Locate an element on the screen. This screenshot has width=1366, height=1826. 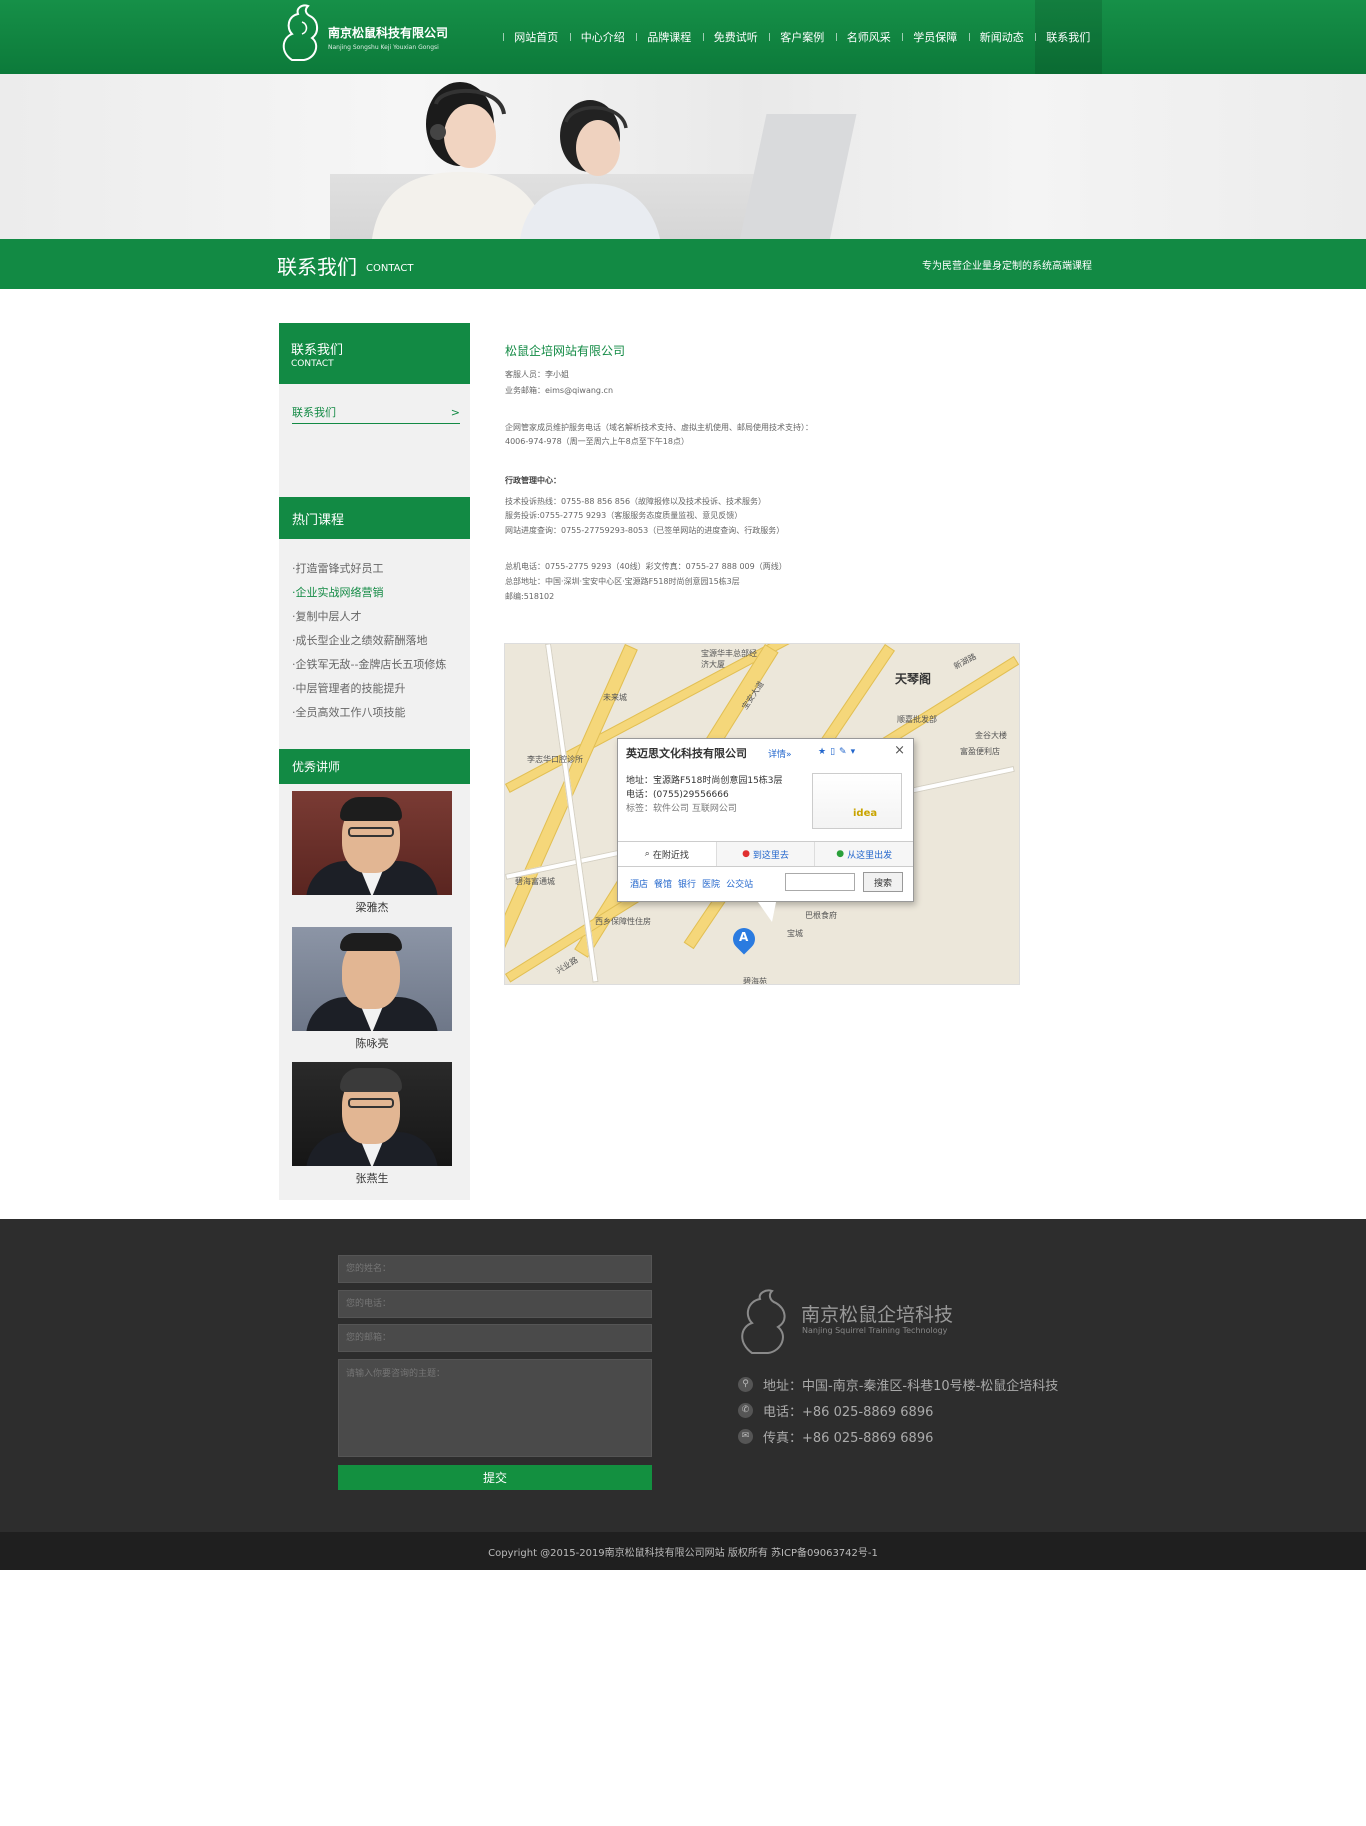
link-restaurant: 餐馆 is located at coordinates (663, 883).